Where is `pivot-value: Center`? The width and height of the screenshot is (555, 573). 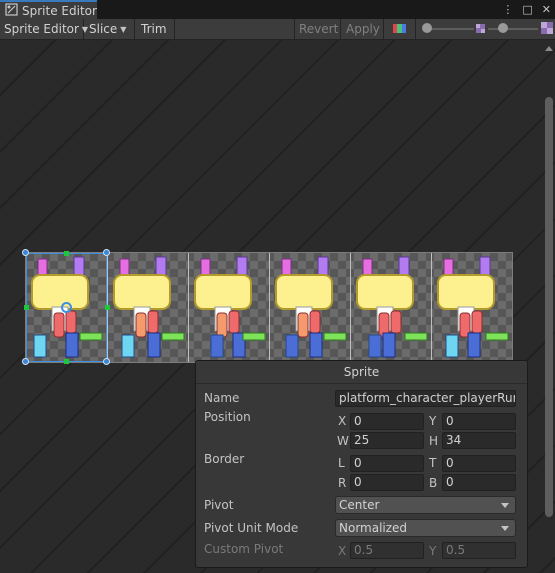
pivot-value: Center is located at coordinates (359, 505).